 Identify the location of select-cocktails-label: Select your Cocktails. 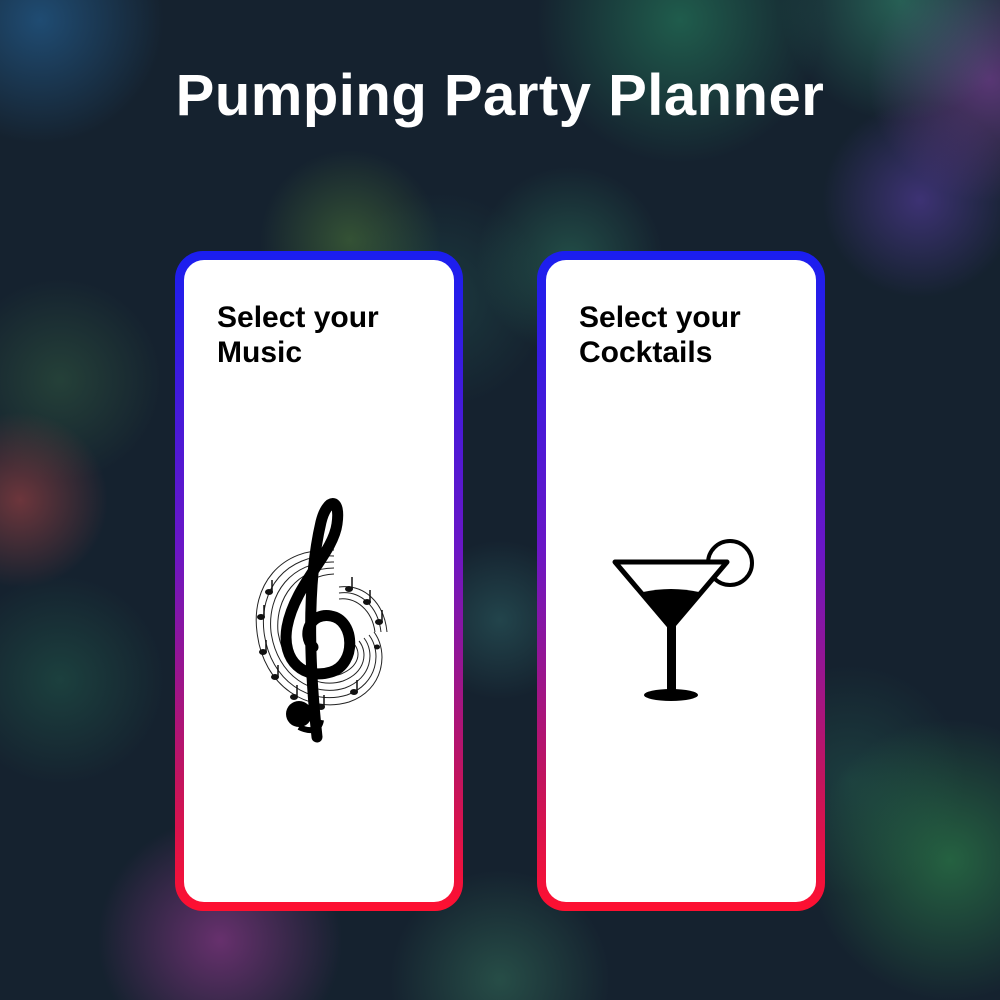
(660, 335).